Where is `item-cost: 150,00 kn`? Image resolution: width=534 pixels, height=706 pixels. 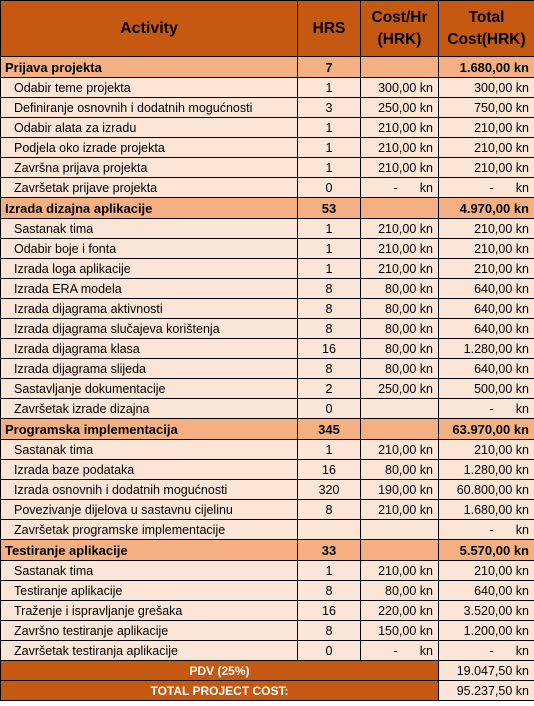 item-cost: 150,00 kn is located at coordinates (399, 630).